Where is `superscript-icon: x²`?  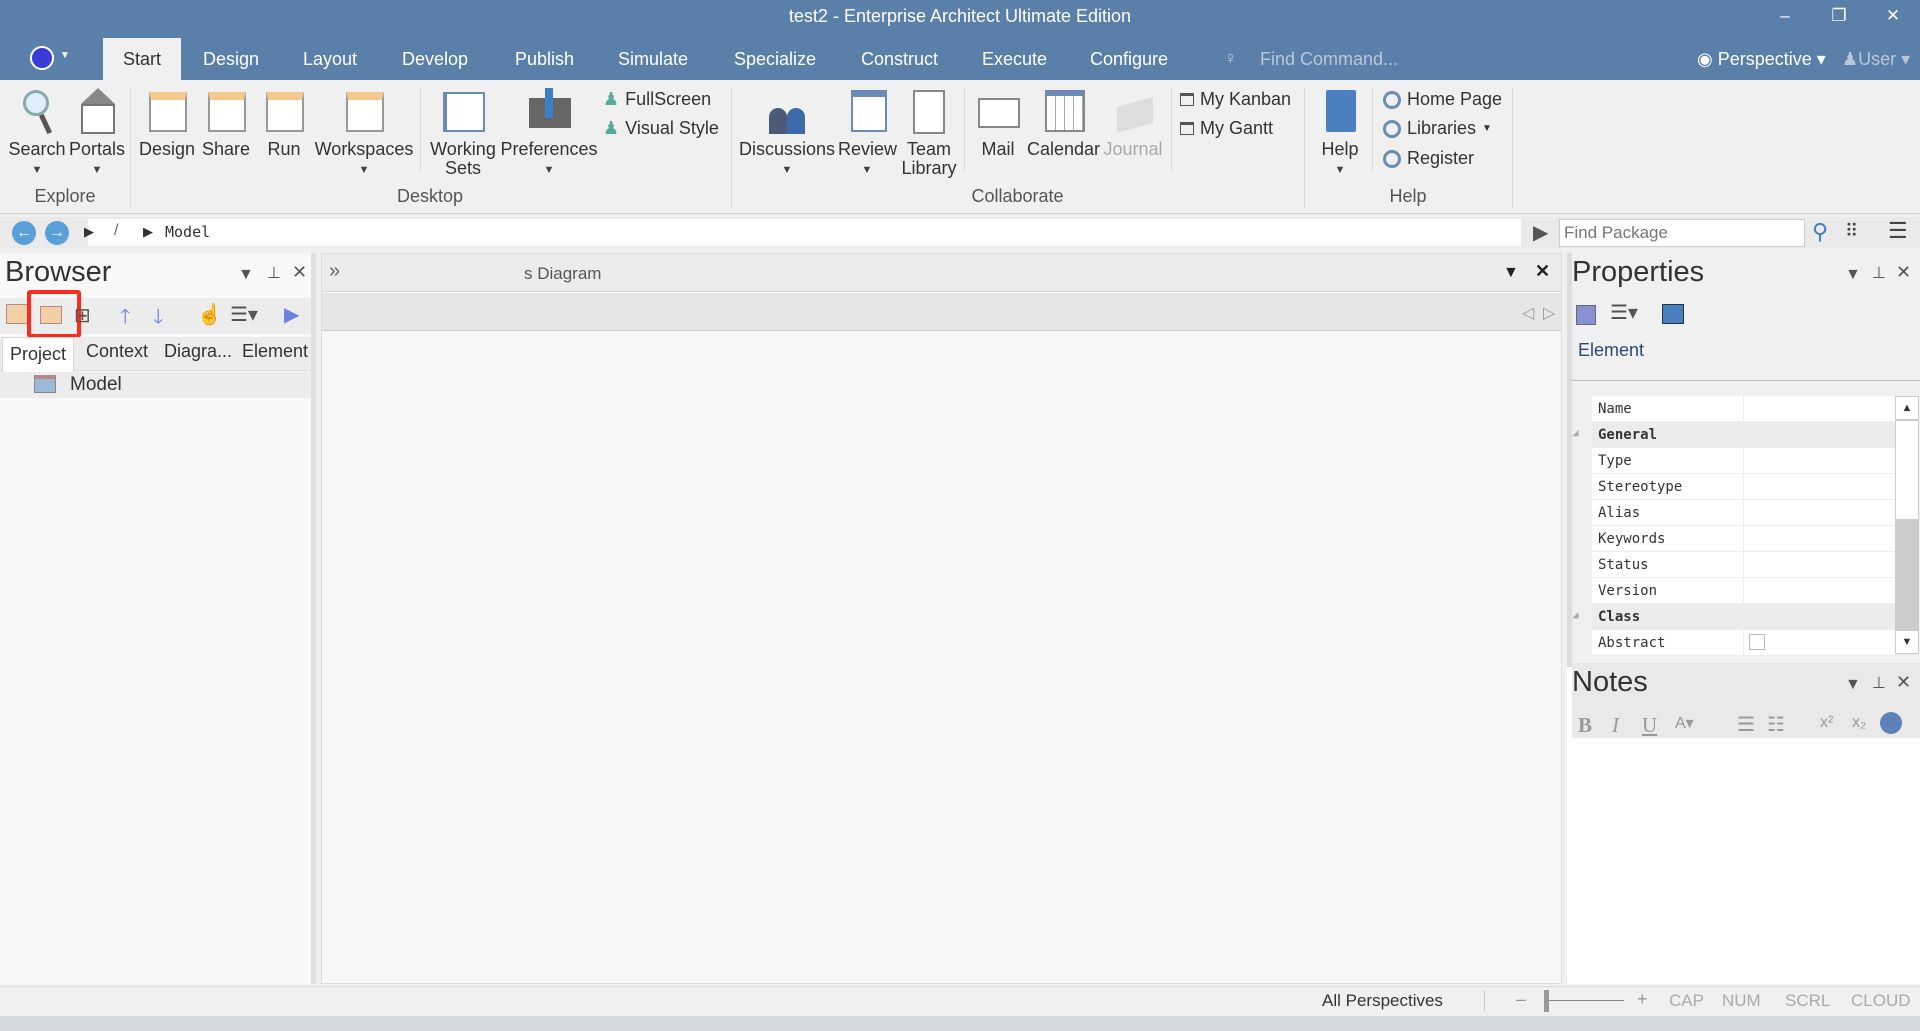
superscript-icon: x² is located at coordinates (1826, 723).